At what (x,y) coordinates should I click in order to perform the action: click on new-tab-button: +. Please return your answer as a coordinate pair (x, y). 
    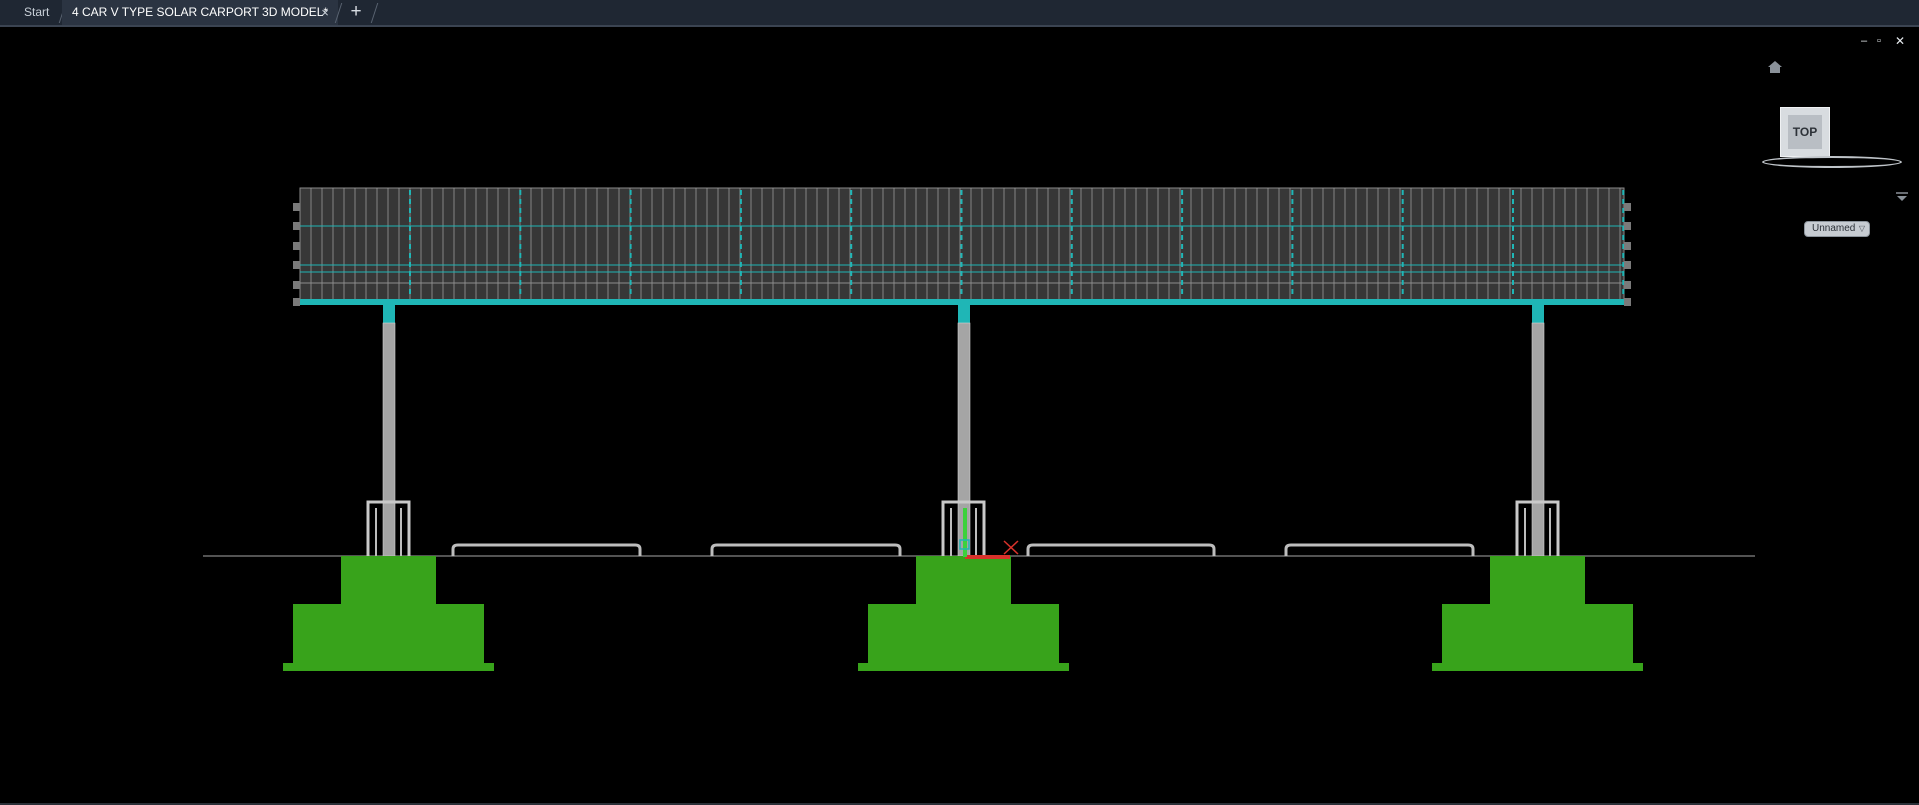
    Looking at the image, I should click on (356, 12).